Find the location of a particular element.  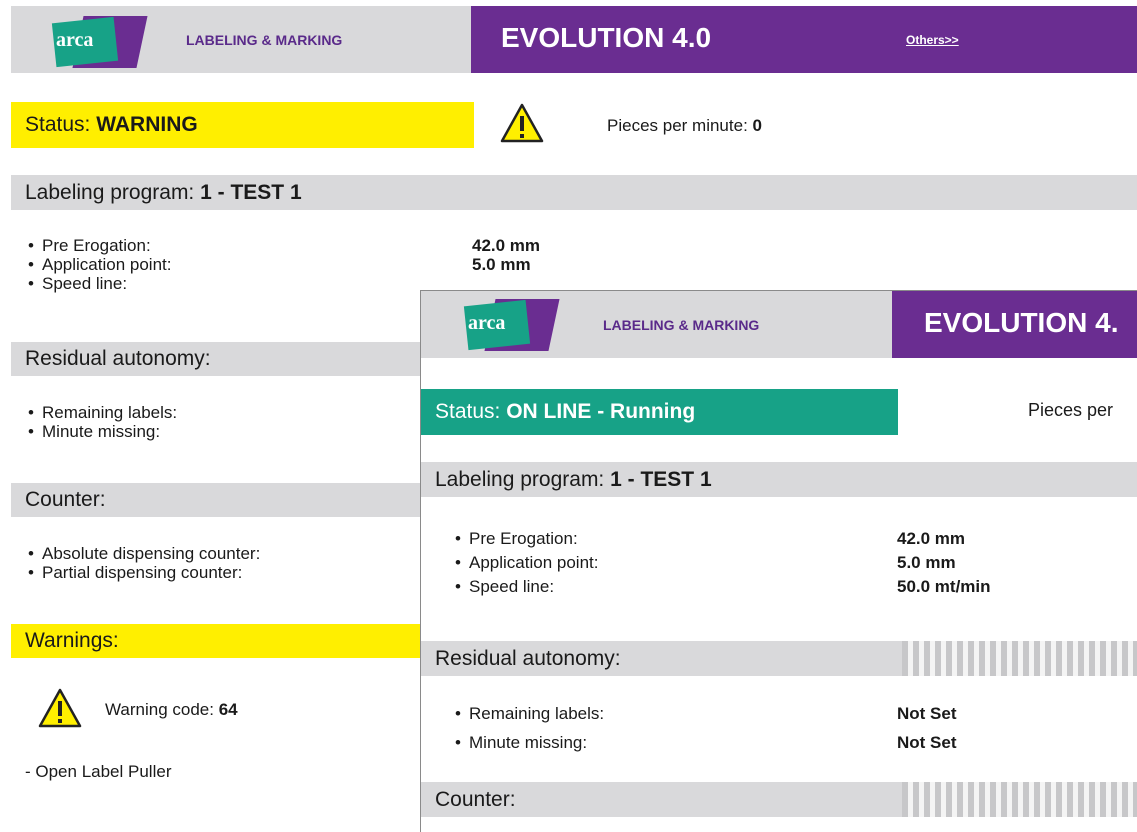

status-value: WARNING is located at coordinates (147, 124).